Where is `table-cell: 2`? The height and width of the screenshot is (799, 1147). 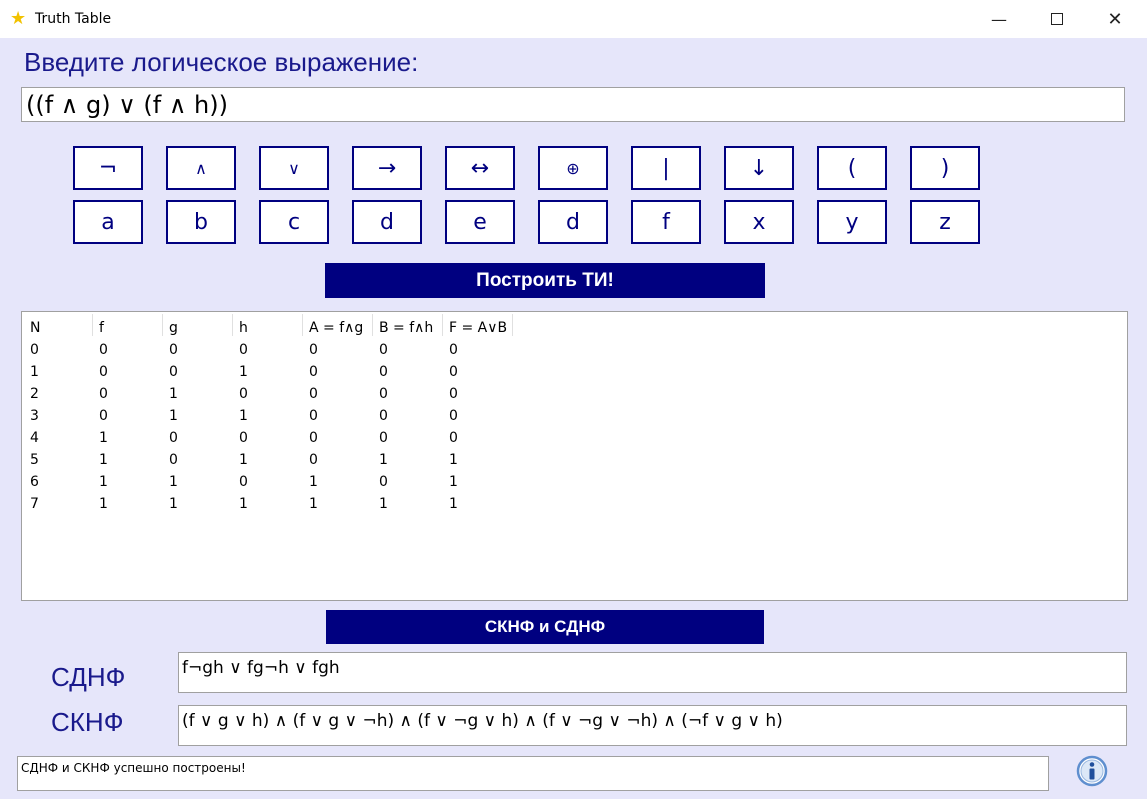 table-cell: 2 is located at coordinates (34, 394).